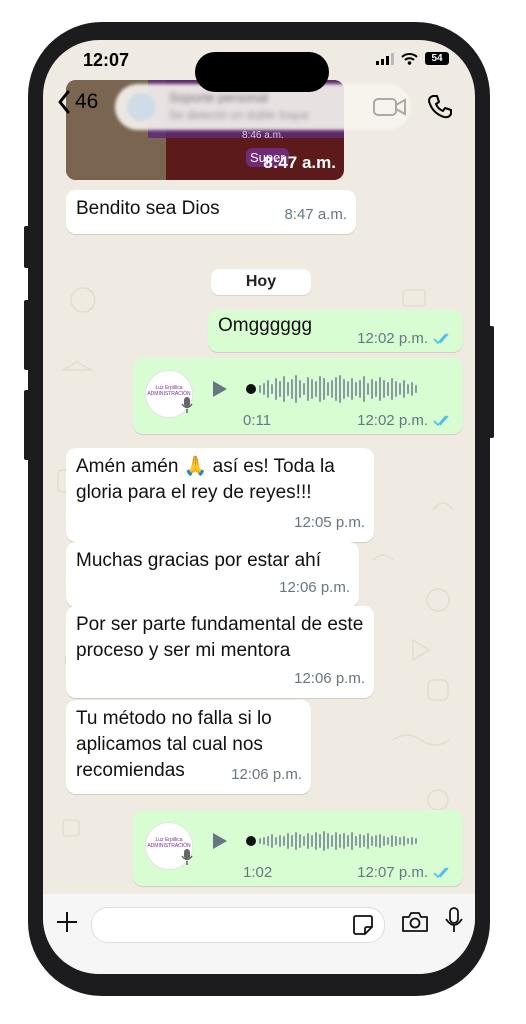 Image resolution: width=526 pixels, height=1024 pixels. Describe the element at coordinates (363, 925) in the screenshot. I see `sticker-icon` at that location.